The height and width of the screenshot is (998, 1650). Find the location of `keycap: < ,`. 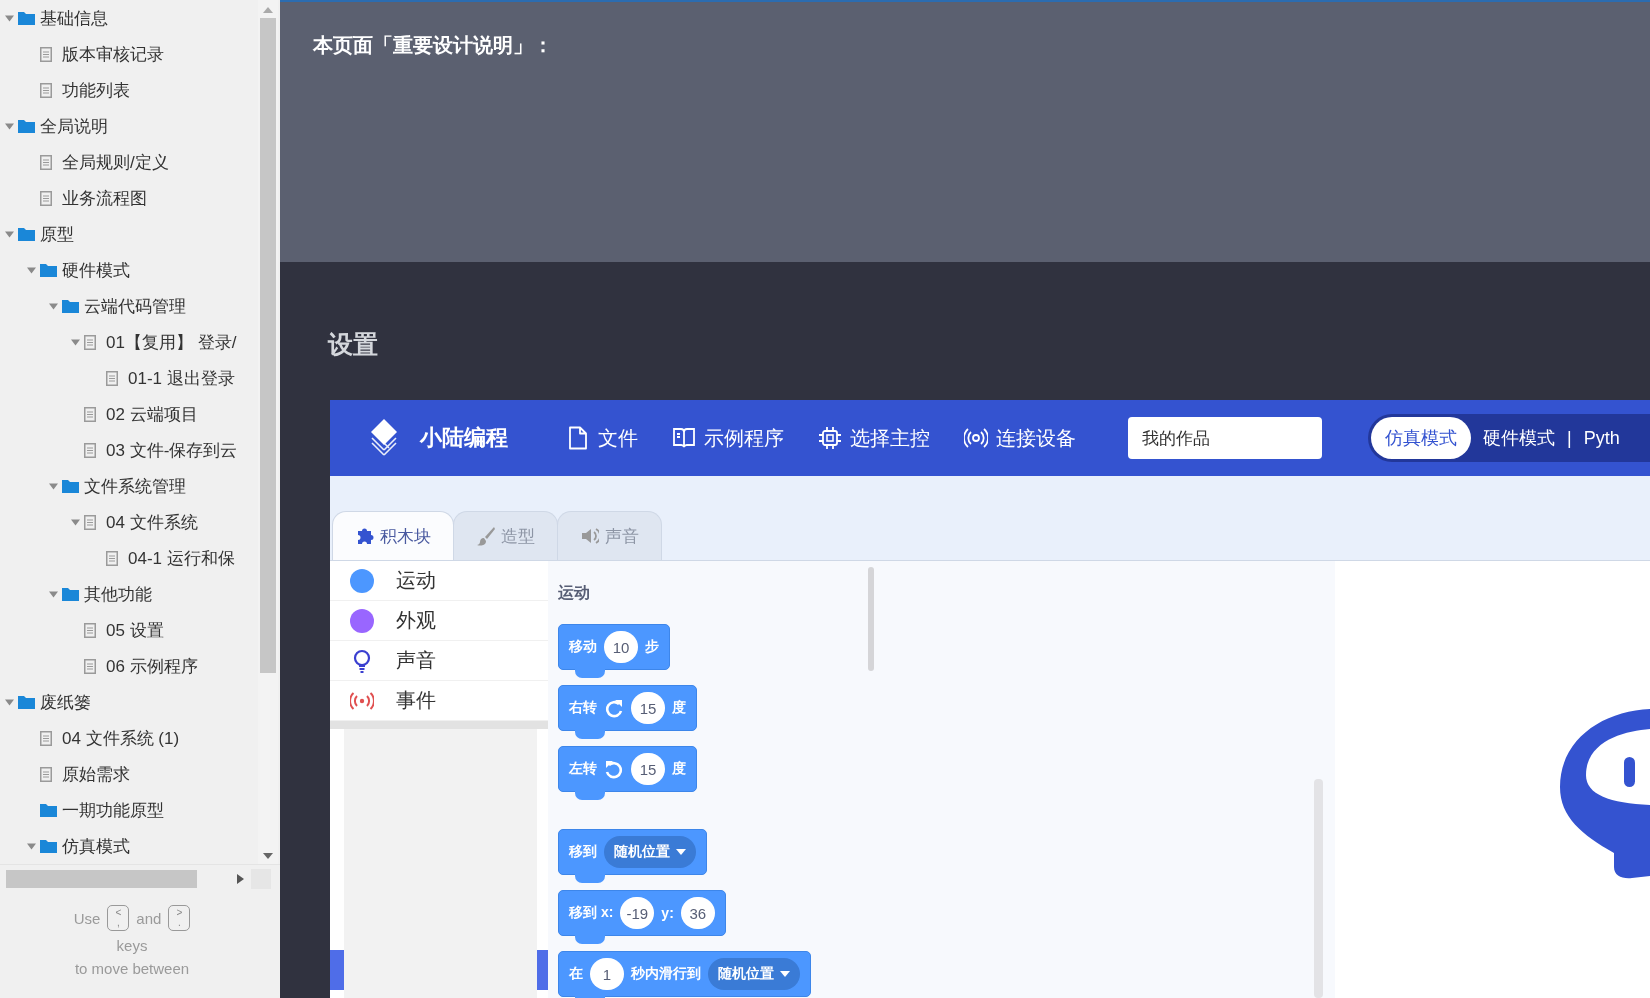

keycap: < , is located at coordinates (118, 918).